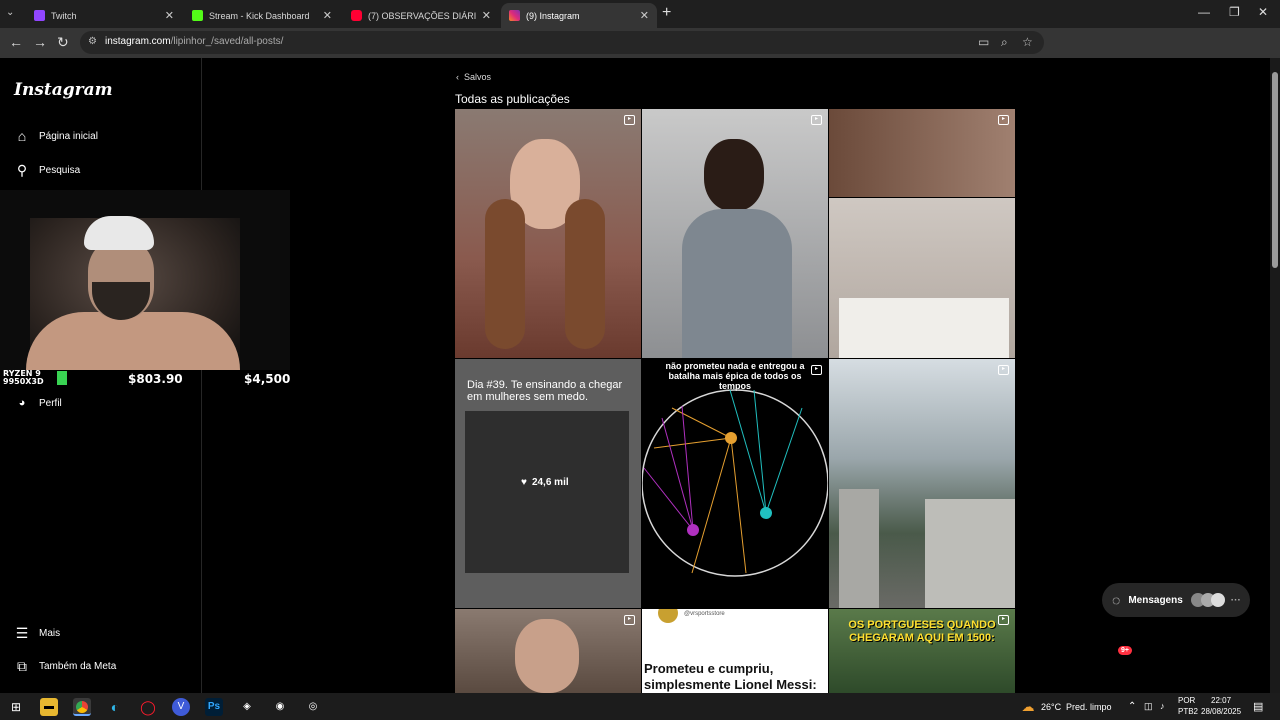 The image size is (1280, 720). I want to click on kick-icon, so click(197, 15).